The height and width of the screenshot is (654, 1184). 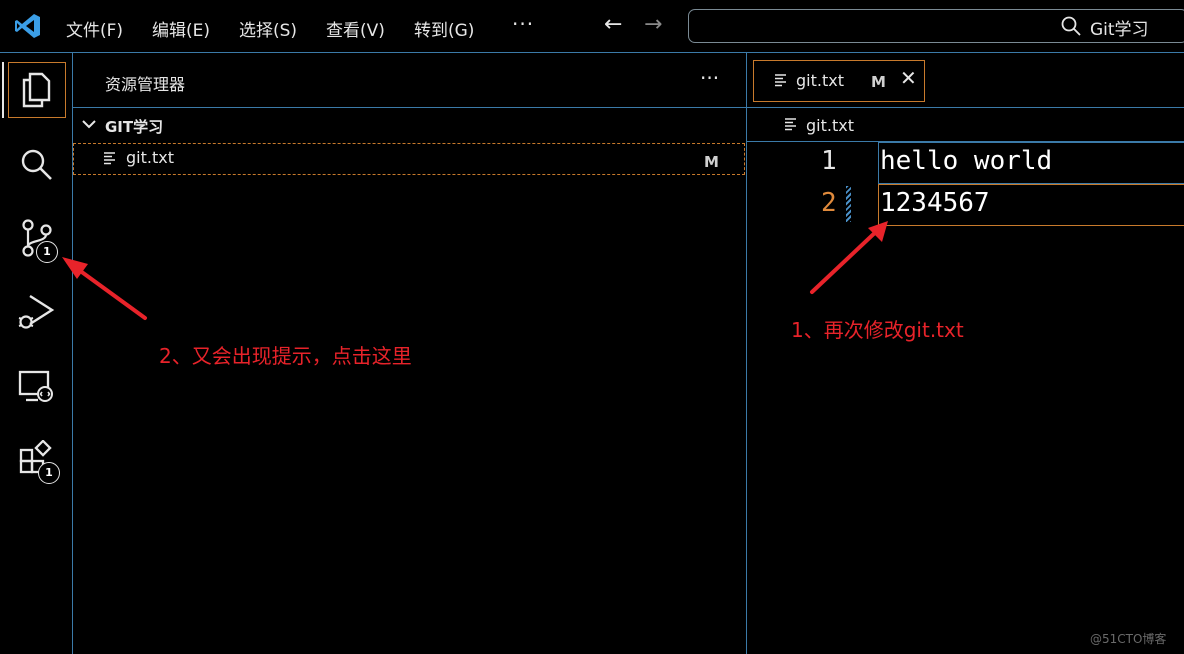 What do you see at coordinates (1071, 26) in the screenshot?
I see `search-icon` at bounding box center [1071, 26].